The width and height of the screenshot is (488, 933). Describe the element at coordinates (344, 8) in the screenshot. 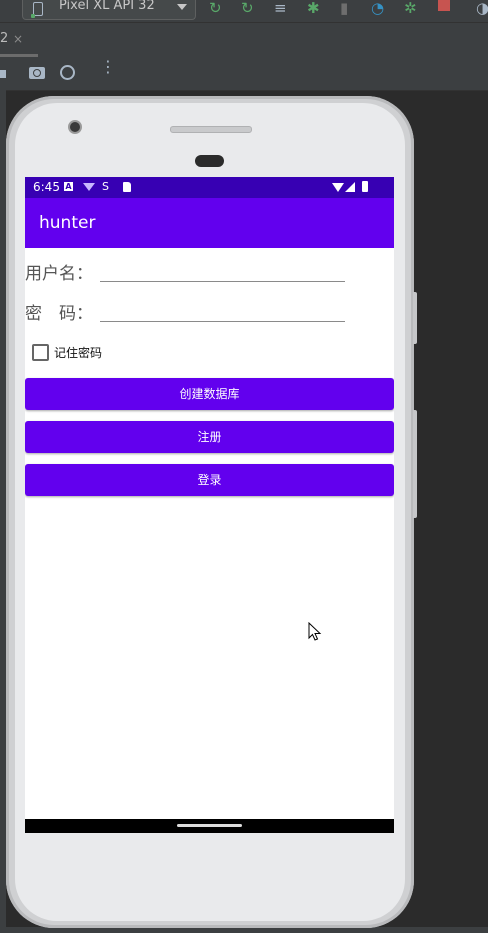

I see `attach-debugger-icon: ▮` at that location.